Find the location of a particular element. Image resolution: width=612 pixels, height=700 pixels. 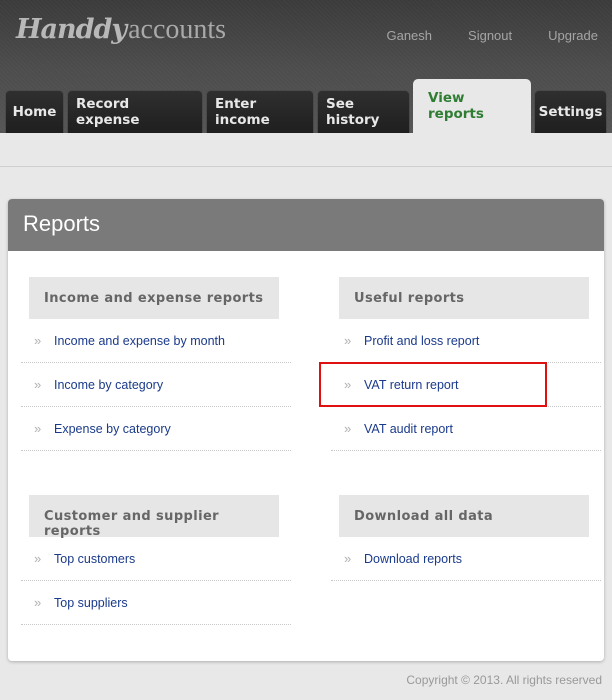

header-divider is located at coordinates (306, 166).